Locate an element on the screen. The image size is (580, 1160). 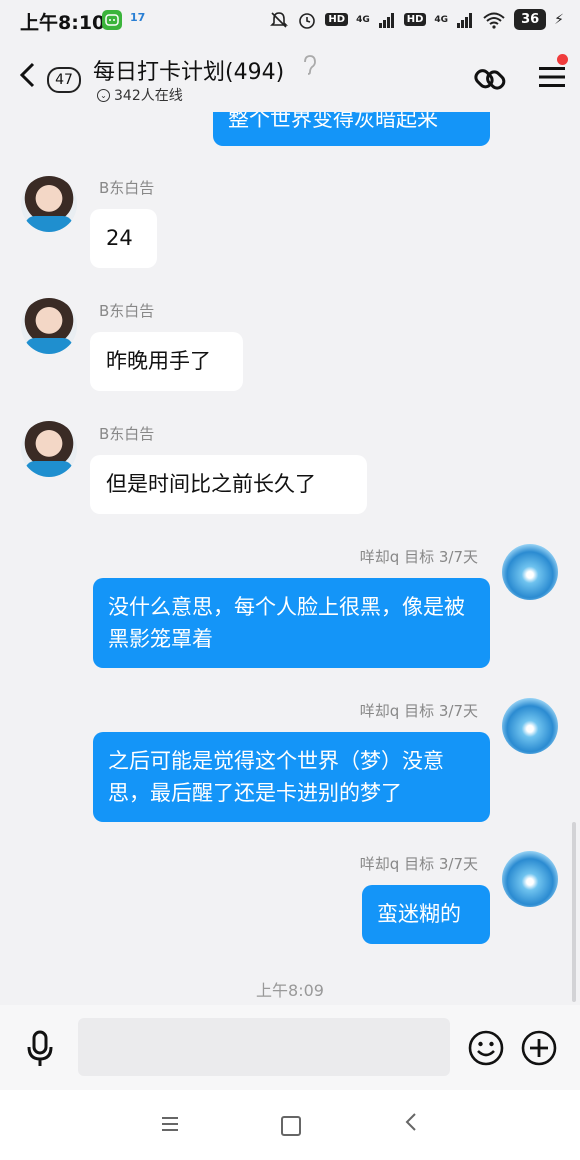
system-nav-bar is located at coordinates (290, 1125).